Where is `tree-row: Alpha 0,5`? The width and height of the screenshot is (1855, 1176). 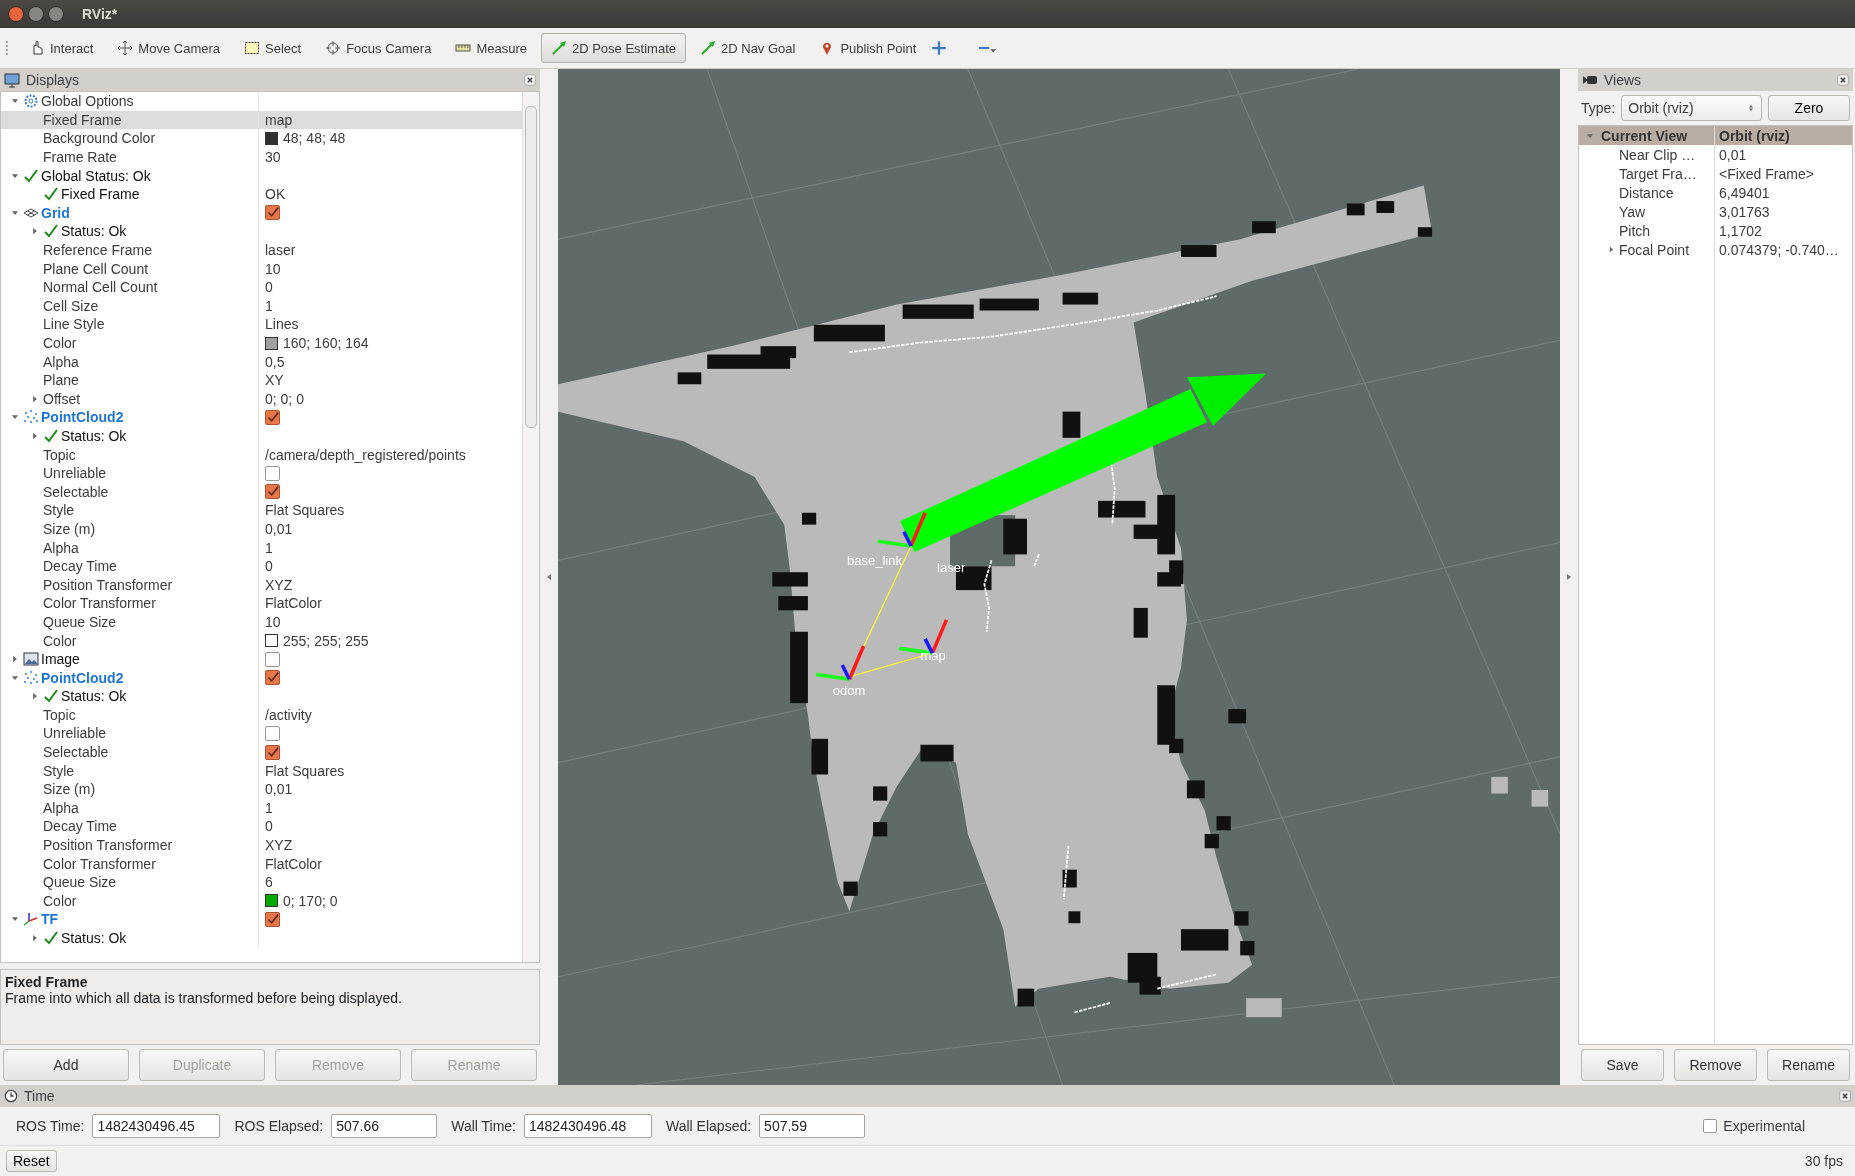
tree-row: Alpha 0,5 is located at coordinates (261, 361).